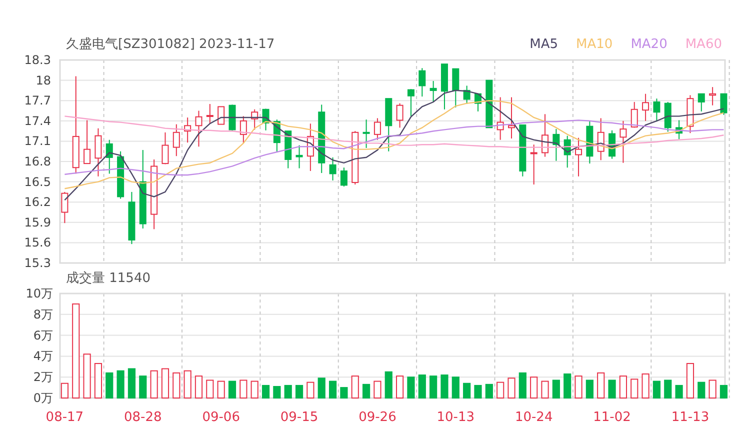 The height and width of the screenshot is (440, 740). Describe the element at coordinates (37, 243) in the screenshot. I see `axis-label: 15.6` at that location.